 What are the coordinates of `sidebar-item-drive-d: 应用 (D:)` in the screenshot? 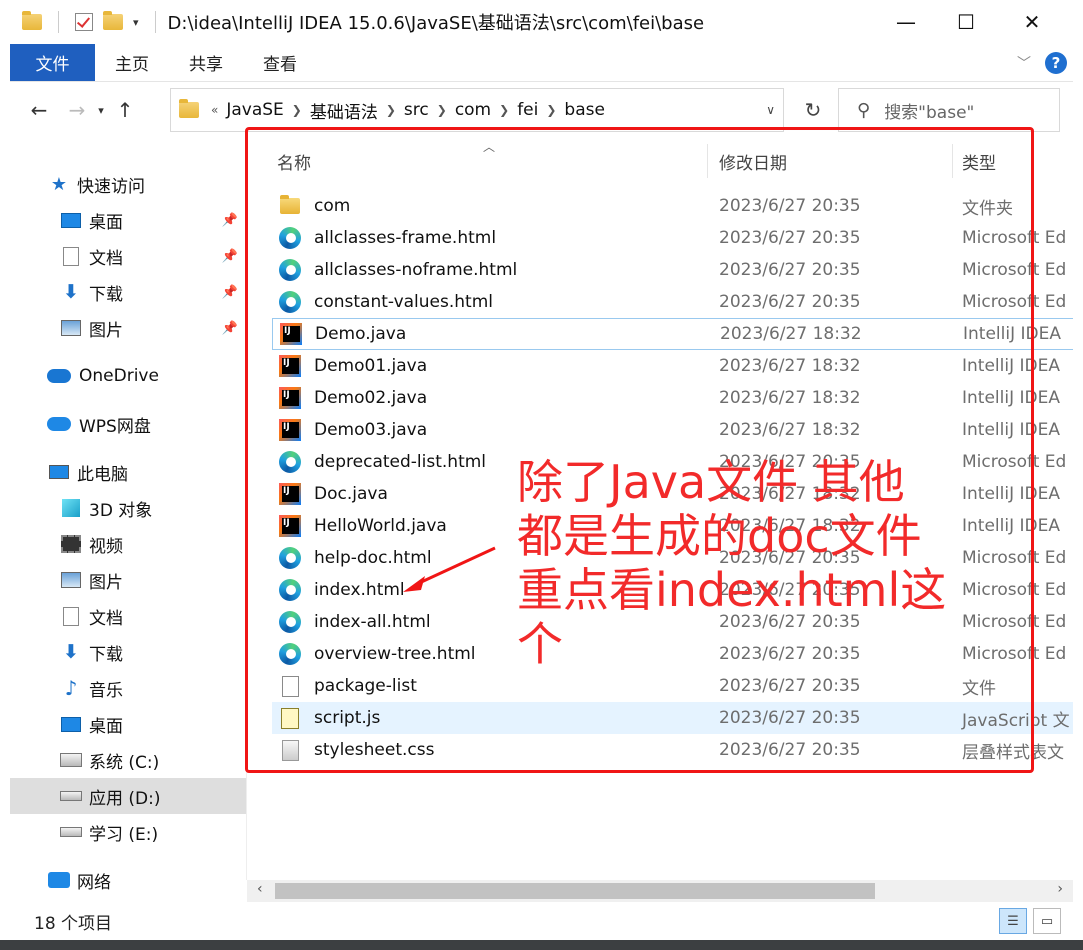 It's located at (128, 796).